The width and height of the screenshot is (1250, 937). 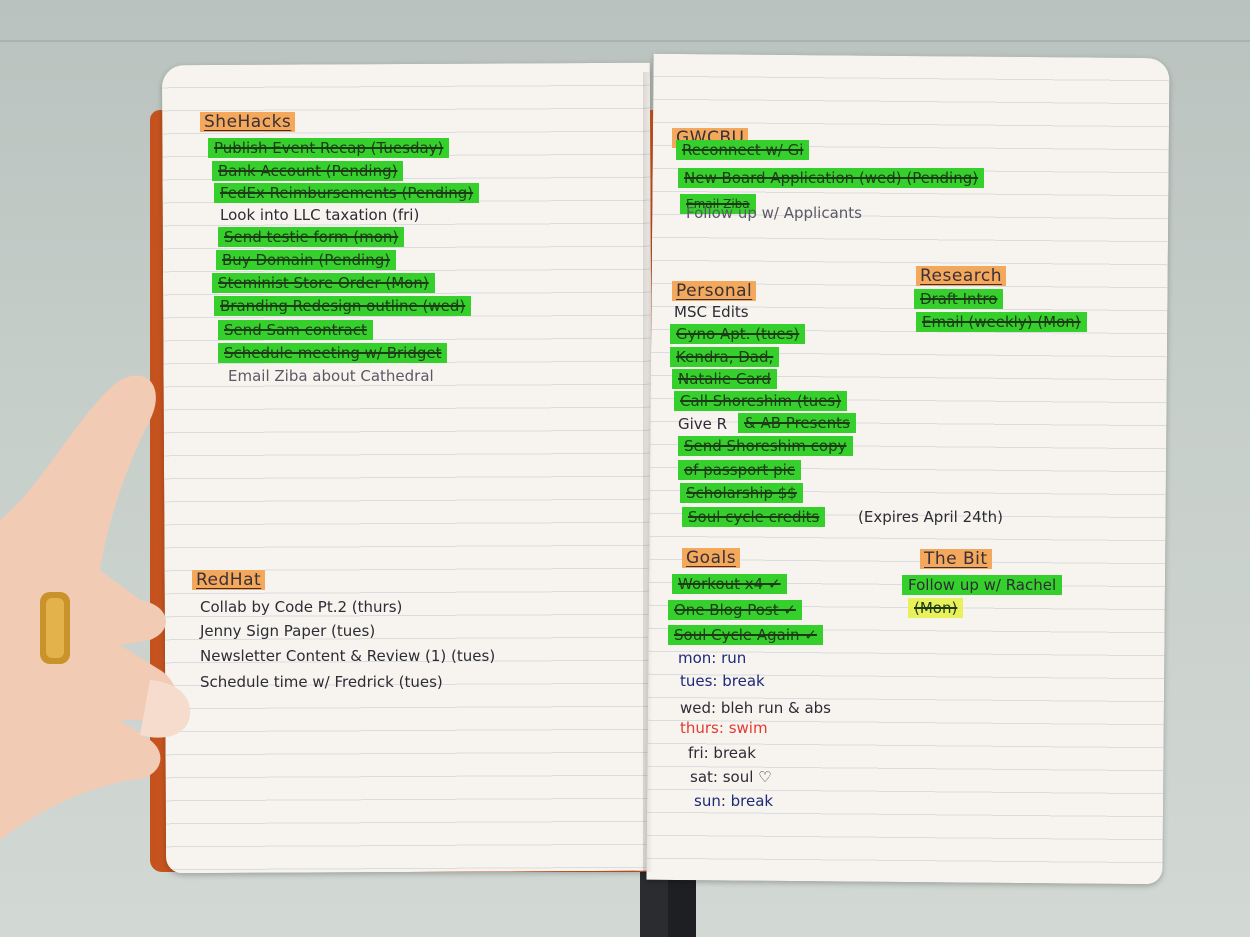 I want to click on todo-item: Schedule meeting w/ Bridget, so click(x=333, y=353).